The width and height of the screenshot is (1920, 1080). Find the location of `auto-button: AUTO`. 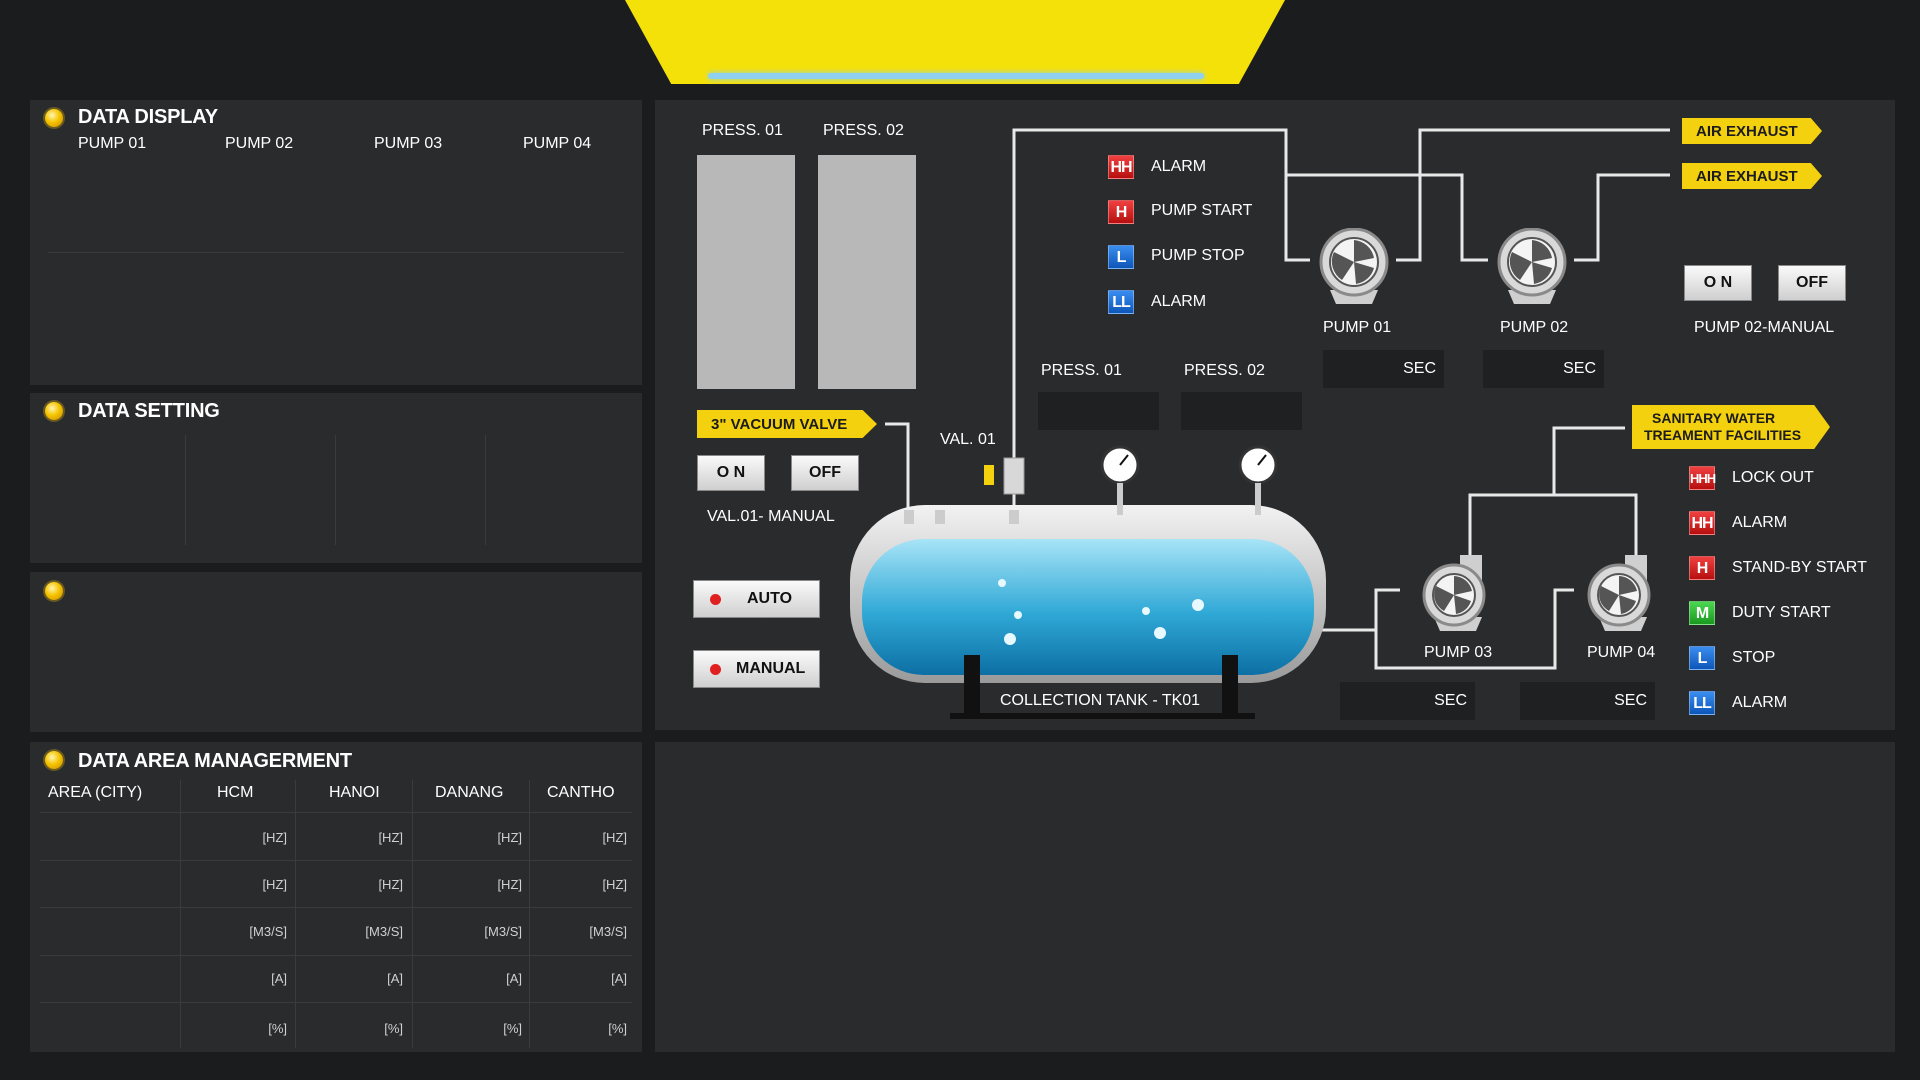

auto-button: AUTO is located at coordinates (756, 599).